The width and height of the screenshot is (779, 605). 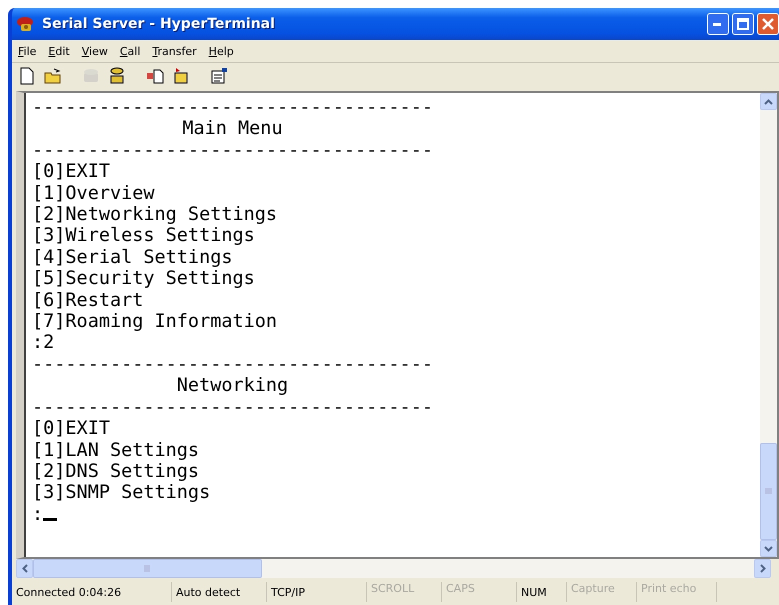 What do you see at coordinates (133, 257) in the screenshot?
I see `terminal-line: [4]Serial Settings` at bounding box center [133, 257].